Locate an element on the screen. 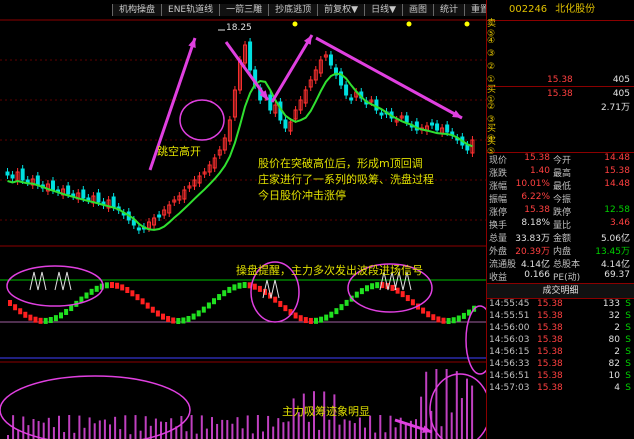  orderbook-row: 买① 15.38 405 is located at coordinates (560, 95).